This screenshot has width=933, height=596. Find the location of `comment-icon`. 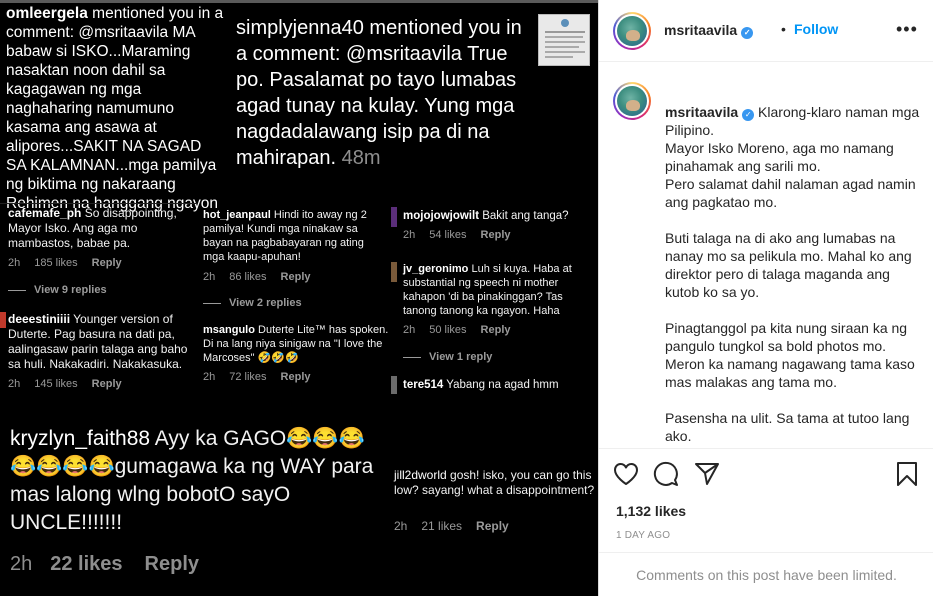

comment-icon is located at coordinates (666, 474).